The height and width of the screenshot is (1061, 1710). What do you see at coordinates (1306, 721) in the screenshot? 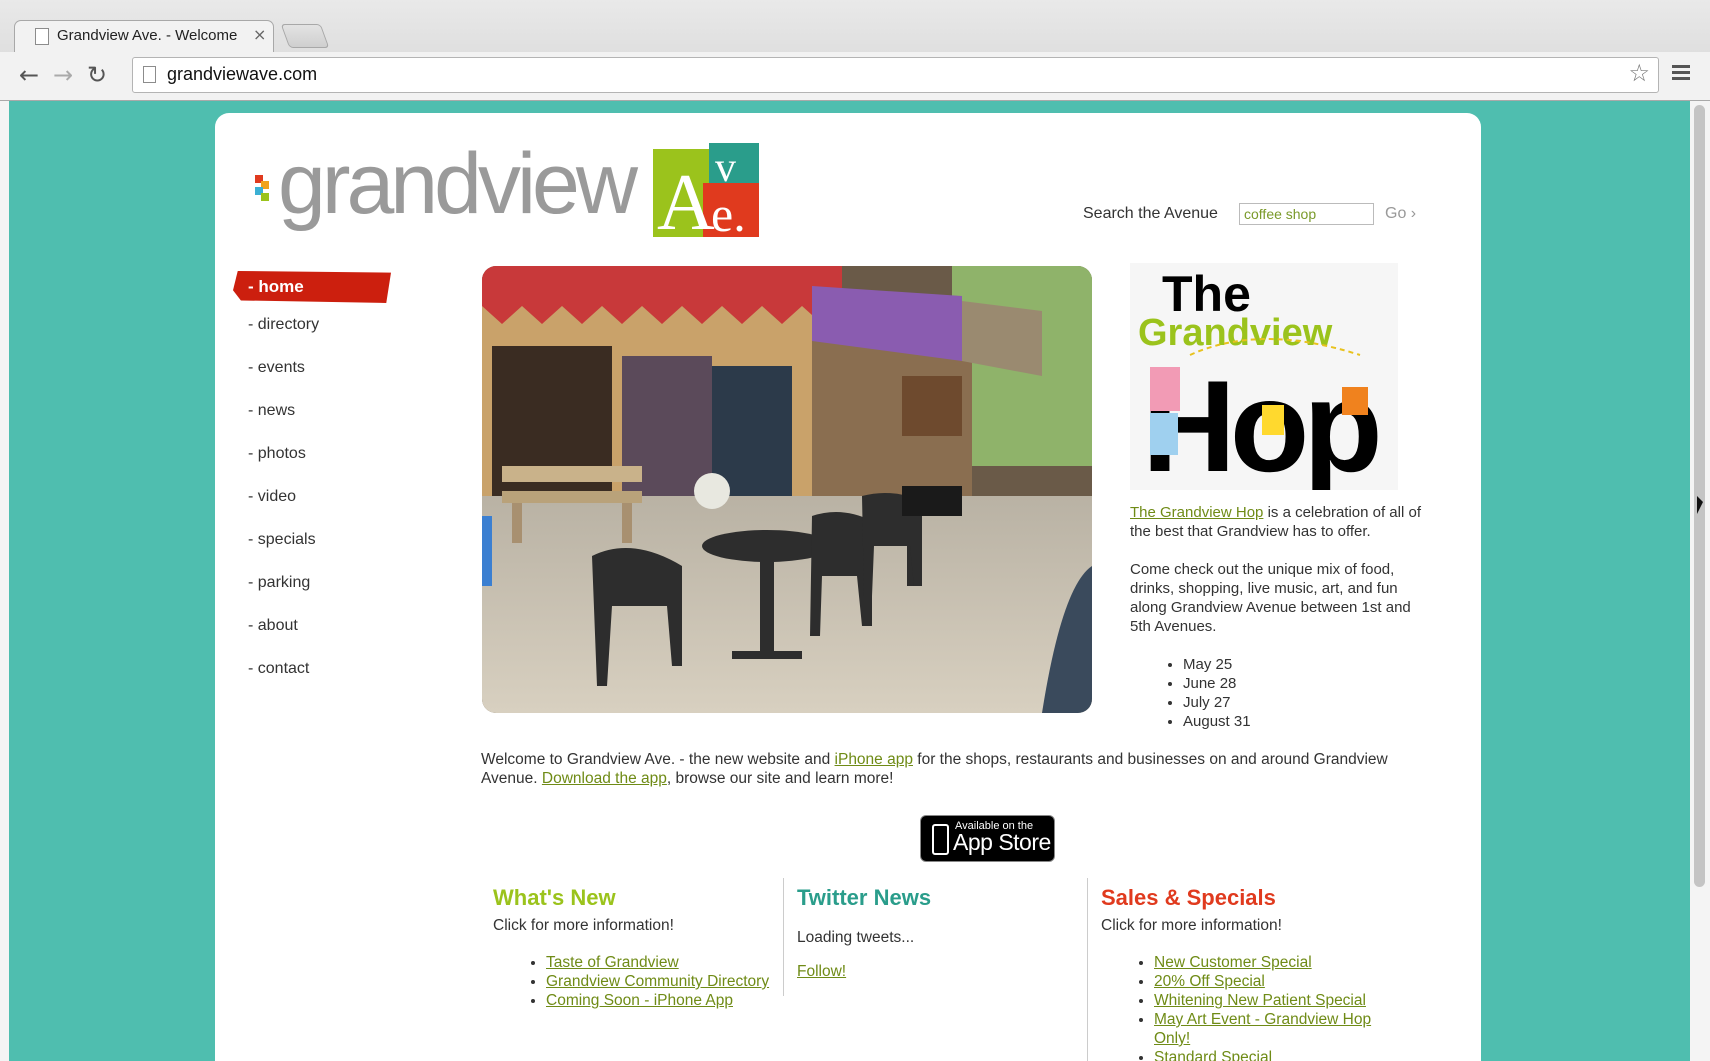
I see `list-item: August 31` at bounding box center [1306, 721].